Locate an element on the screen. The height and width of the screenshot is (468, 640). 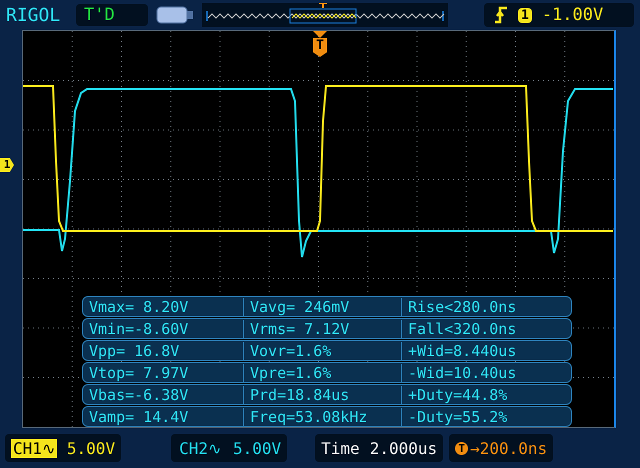
measurement-value: Vmax= 8.20V is located at coordinates (139, 307).